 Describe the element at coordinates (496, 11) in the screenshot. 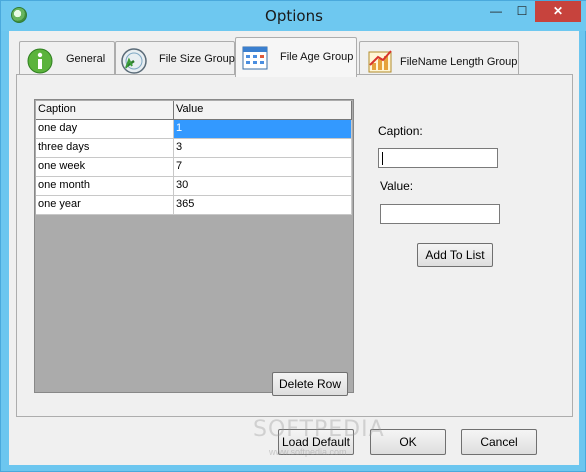

I see `minimize-button: —` at that location.